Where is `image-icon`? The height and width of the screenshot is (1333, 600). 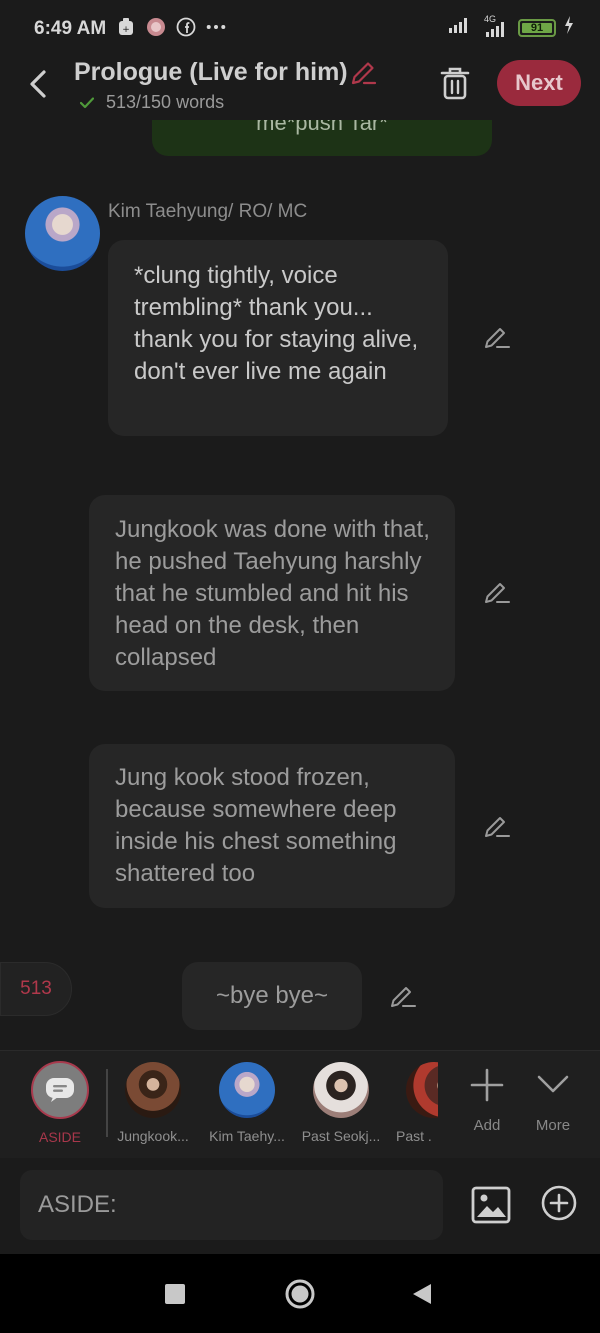 image-icon is located at coordinates (491, 1205).